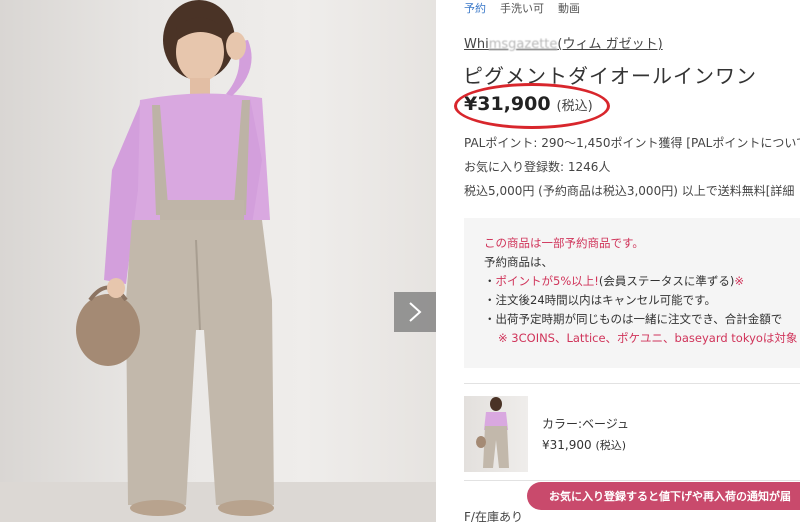 The image size is (800, 522). I want to click on variant-price-amount: ¥31,900, so click(567, 445).